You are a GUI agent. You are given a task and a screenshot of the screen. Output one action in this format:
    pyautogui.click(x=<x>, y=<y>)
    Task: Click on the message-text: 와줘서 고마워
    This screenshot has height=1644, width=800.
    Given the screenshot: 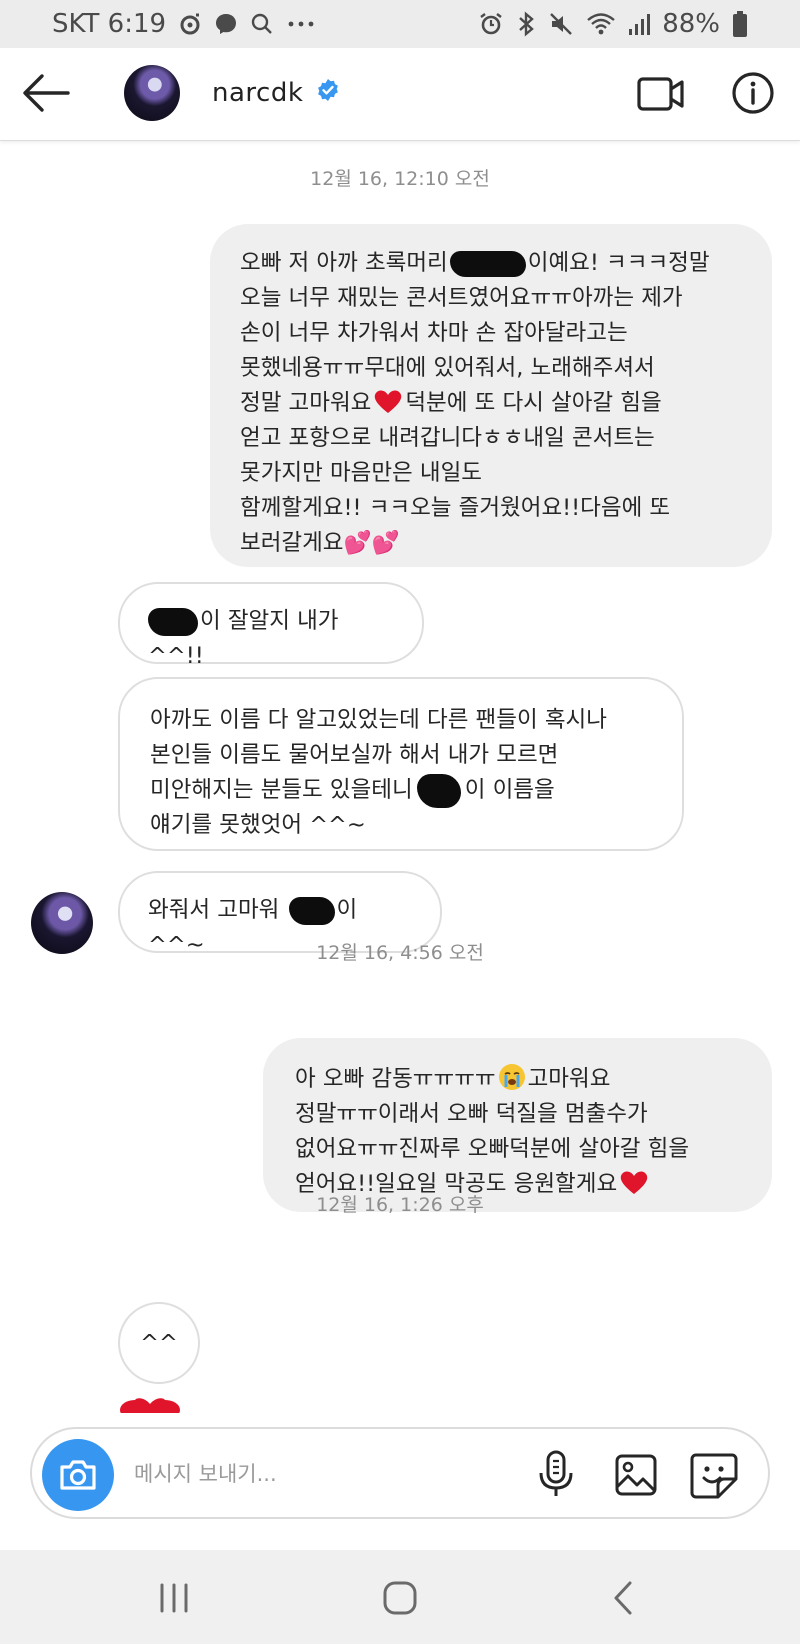 What is the action you would take?
    pyautogui.click(x=214, y=910)
    